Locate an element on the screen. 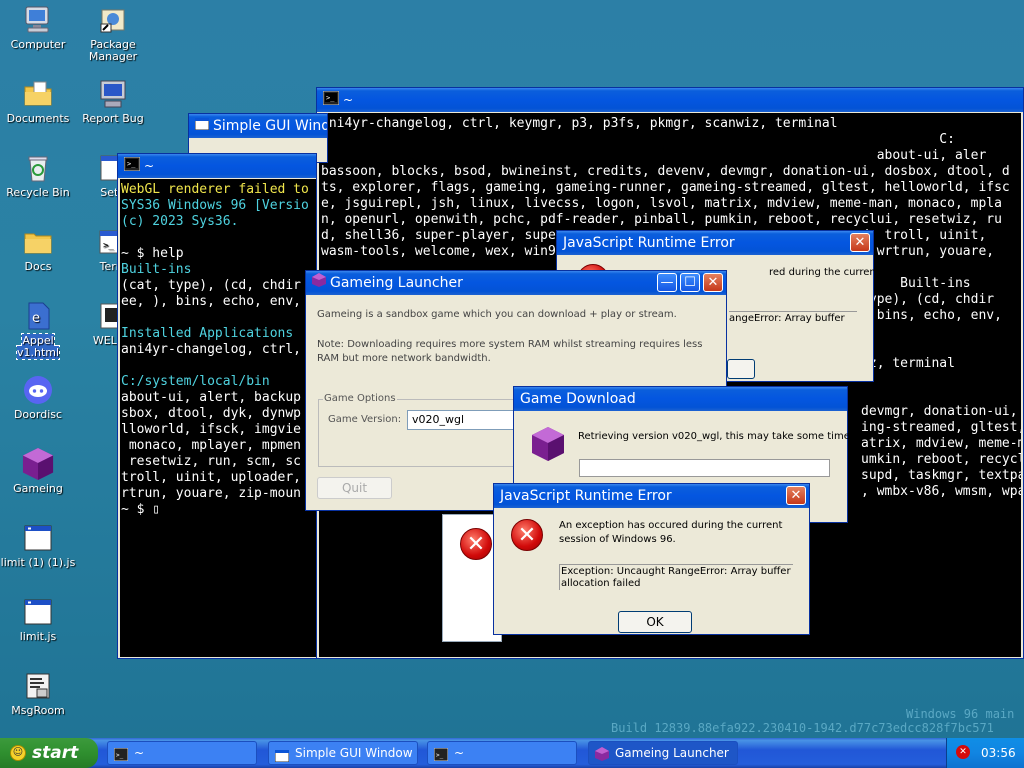 The image size is (1024, 768). desktop-icon-label: Doordisc is located at coordinates (38, 414).